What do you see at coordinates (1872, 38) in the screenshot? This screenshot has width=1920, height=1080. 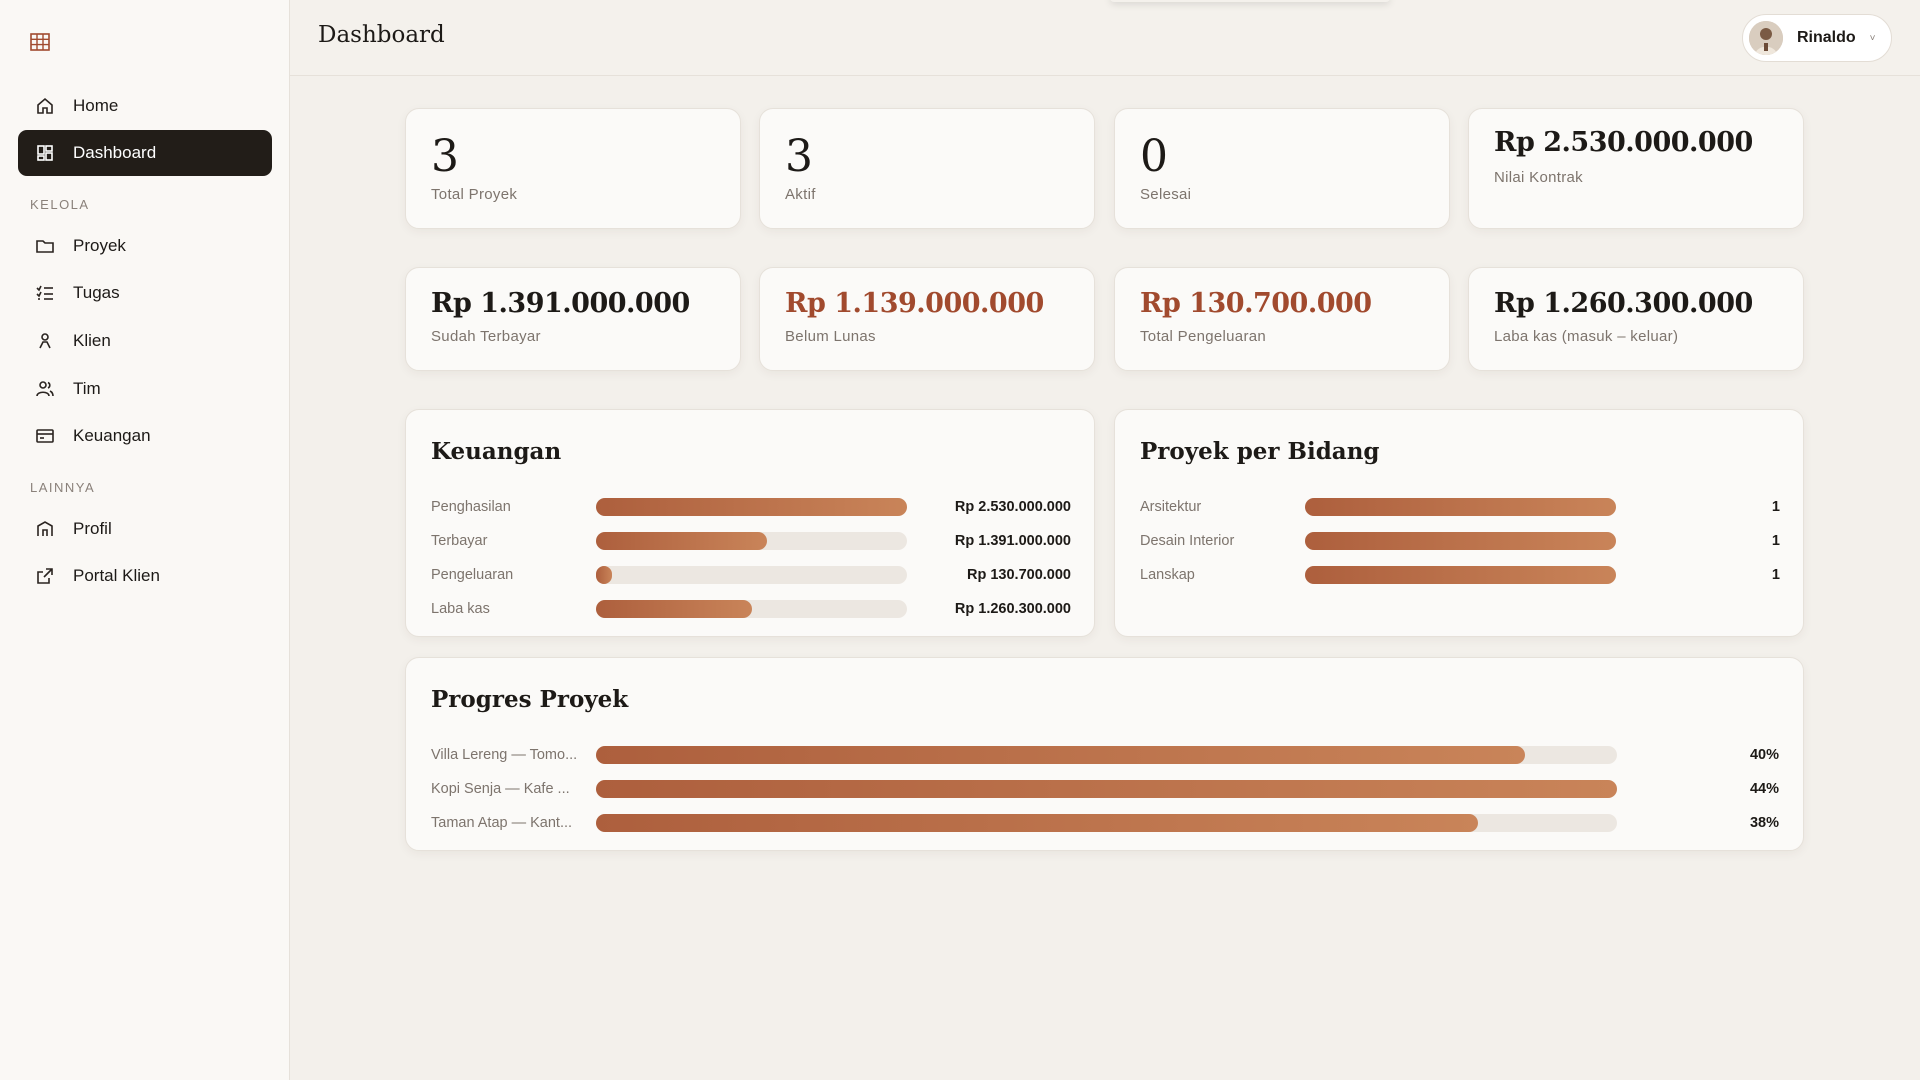 I see `chevron-down-icon: ˅` at bounding box center [1872, 38].